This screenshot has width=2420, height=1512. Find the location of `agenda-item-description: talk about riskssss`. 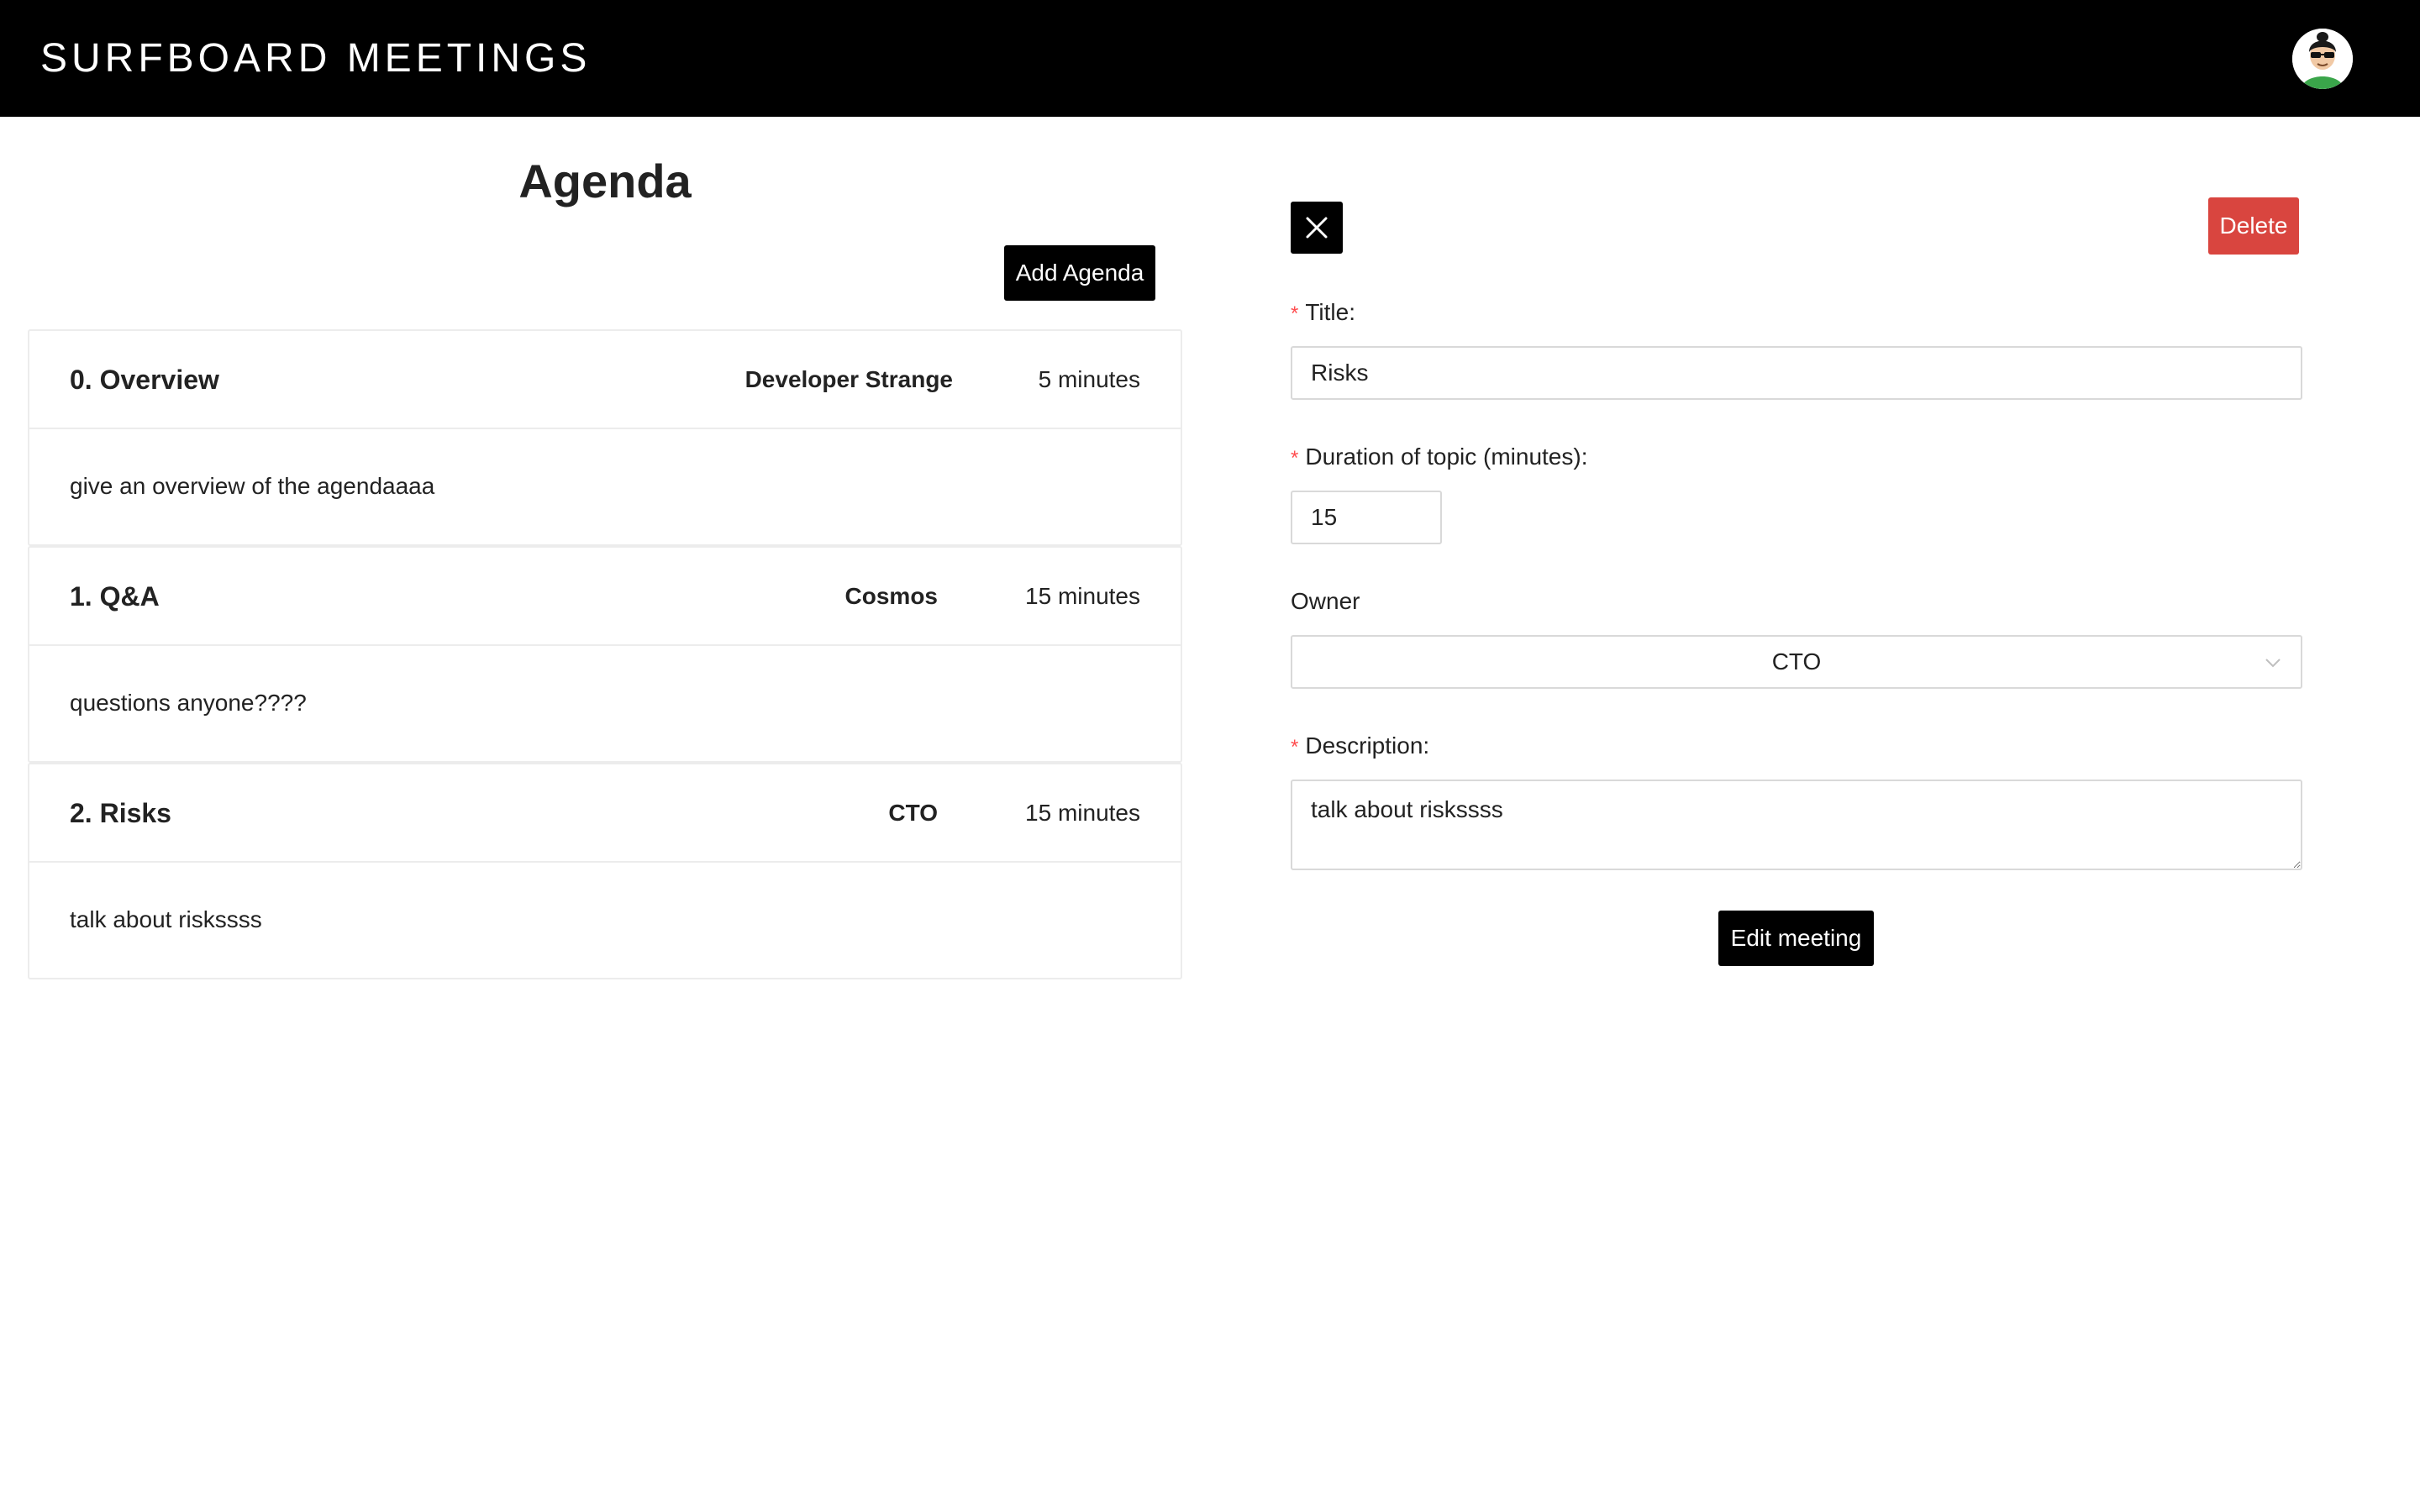

agenda-item-description: talk about riskssss is located at coordinates (166, 919).